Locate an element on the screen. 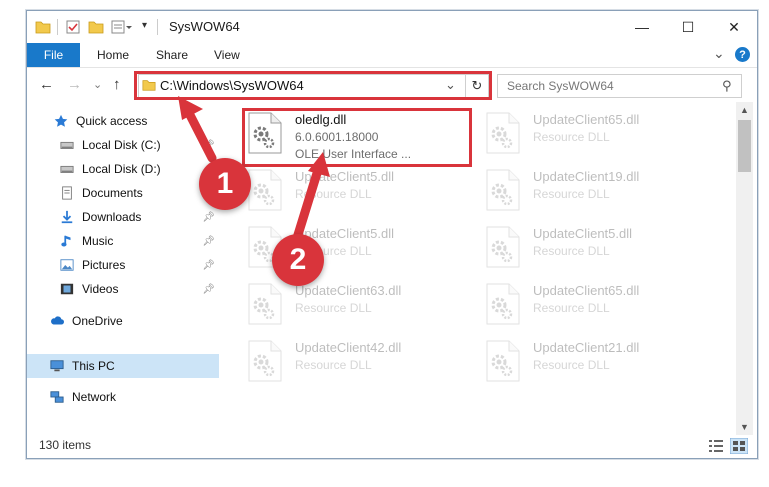 The width and height of the screenshot is (769, 487). new-folder-icon is located at coordinates (96, 27).